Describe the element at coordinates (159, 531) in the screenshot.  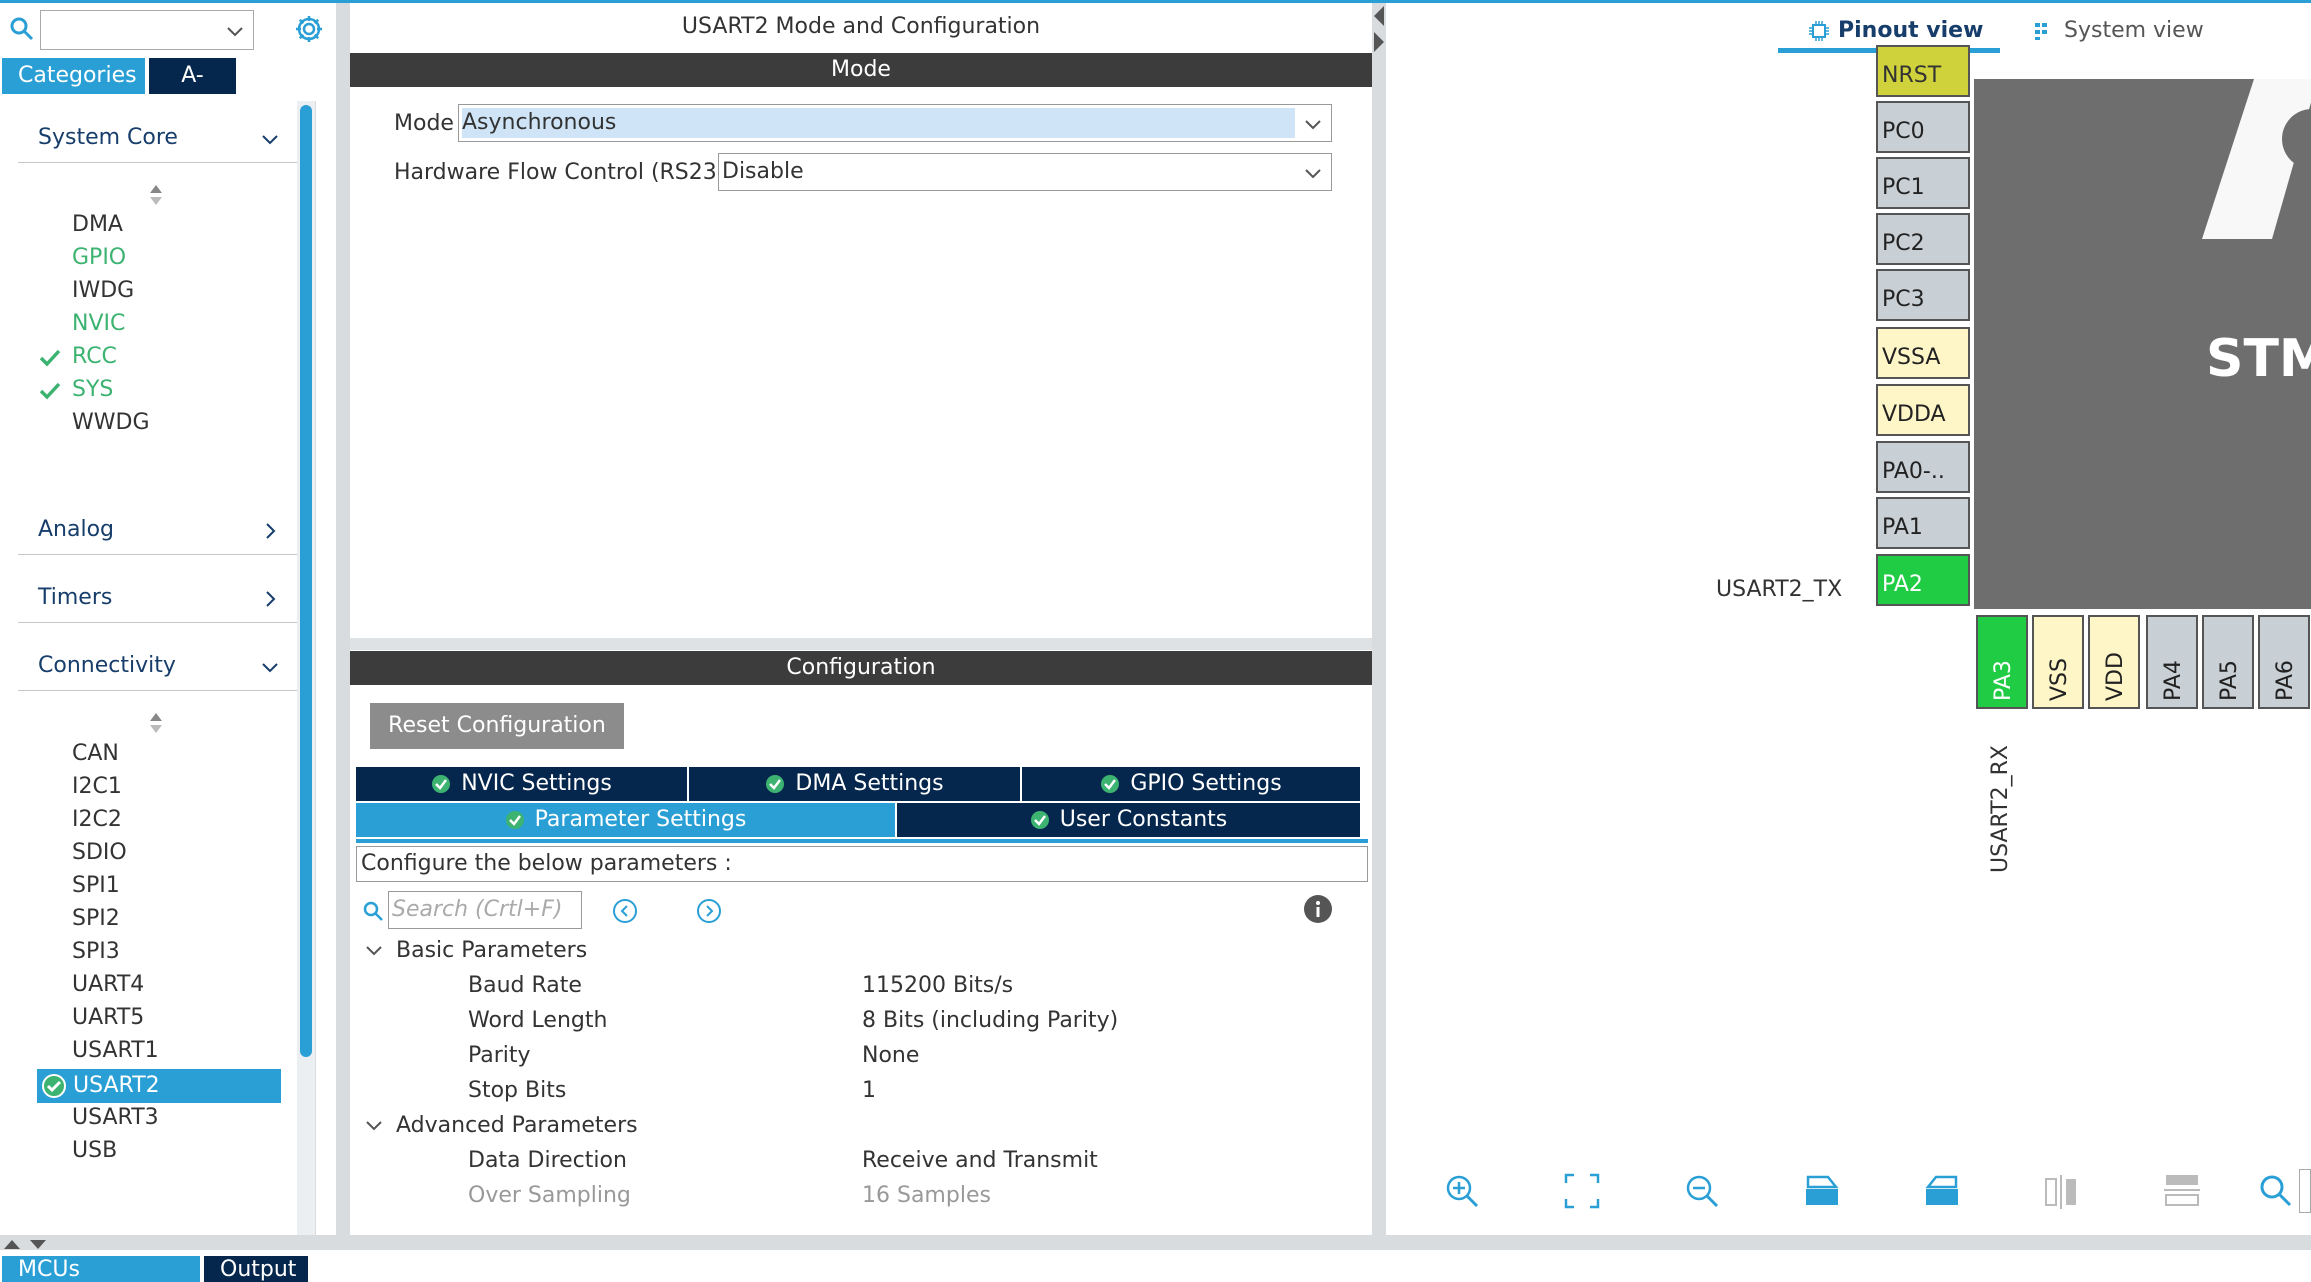
I see `group-analog: Analog` at that location.